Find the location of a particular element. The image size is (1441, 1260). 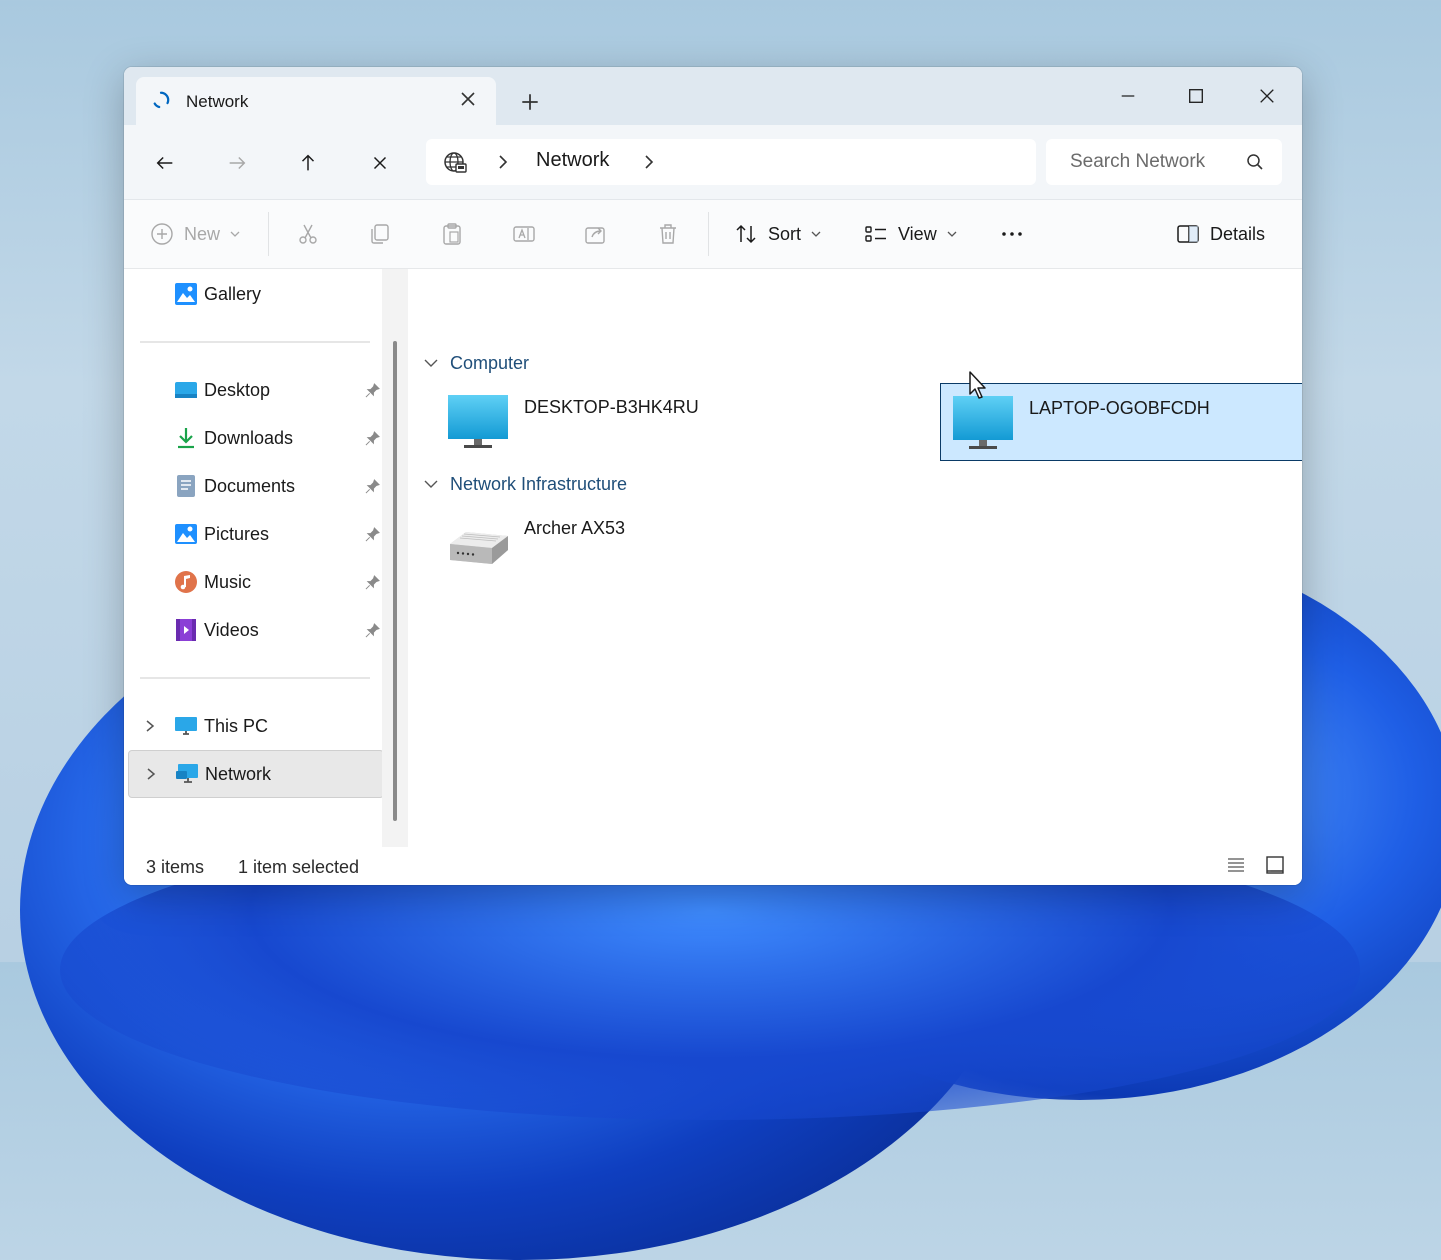

sidebar-item-pictures: Pictures is located at coordinates (255, 534).